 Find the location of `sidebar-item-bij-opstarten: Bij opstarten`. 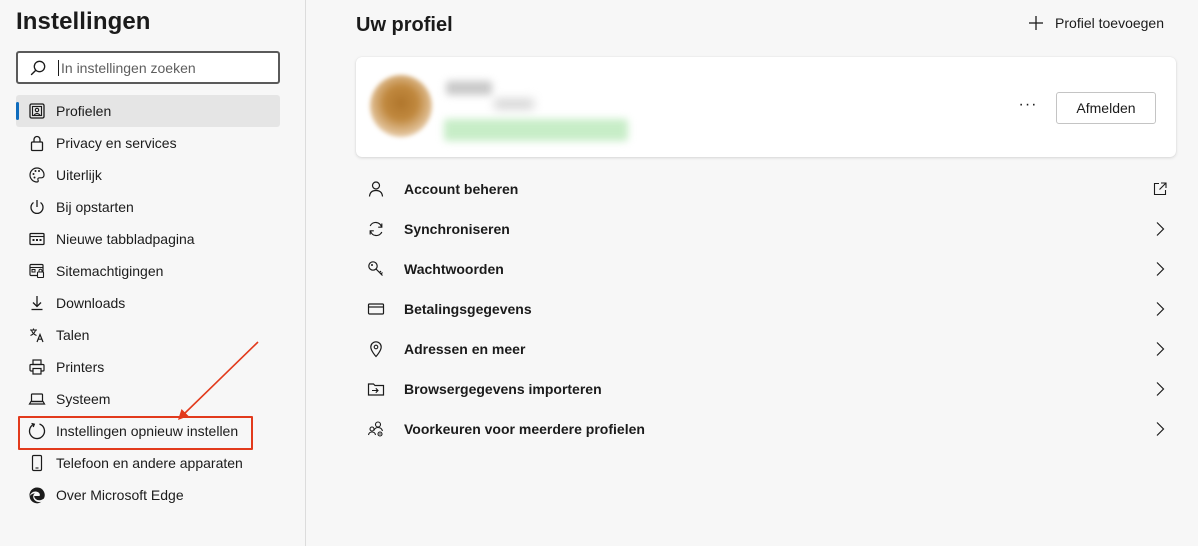

sidebar-item-bij-opstarten: Bij opstarten is located at coordinates (148, 207).